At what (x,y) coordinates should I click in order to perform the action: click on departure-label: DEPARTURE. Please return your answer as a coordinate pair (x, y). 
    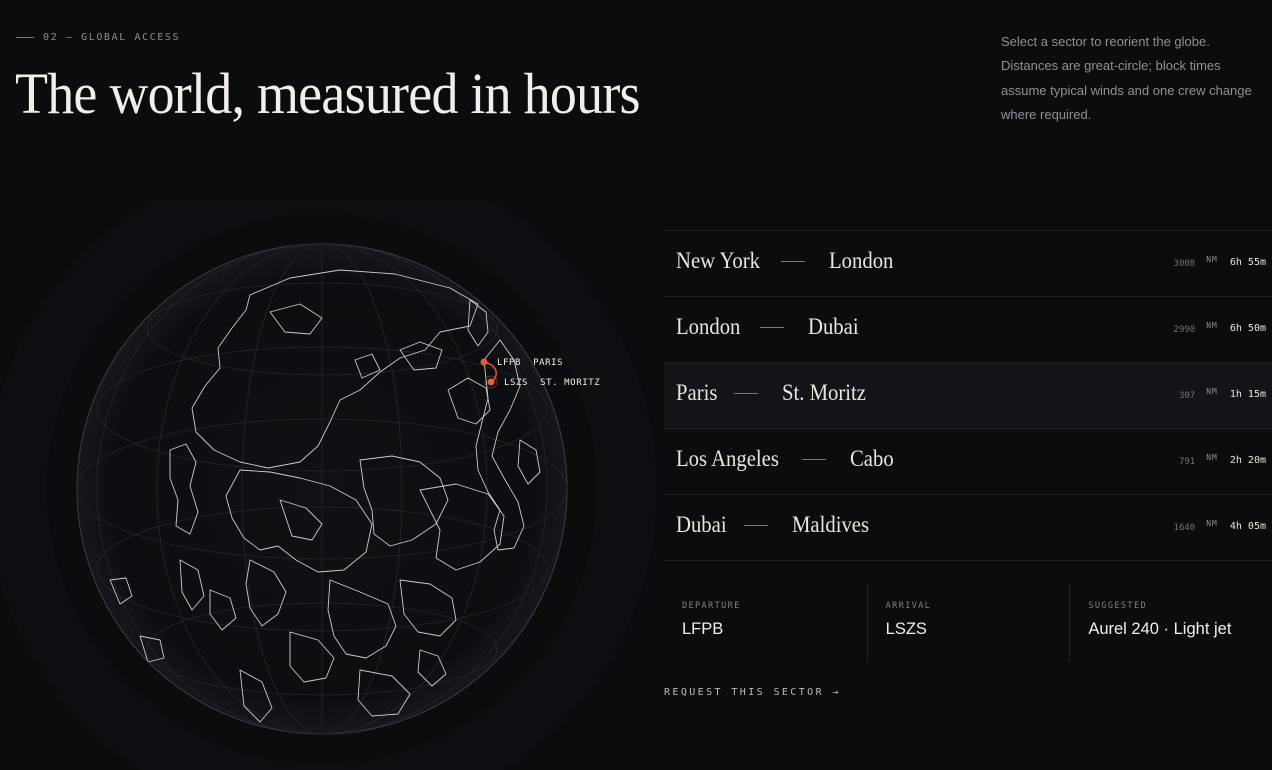
    Looking at the image, I should click on (711, 606).